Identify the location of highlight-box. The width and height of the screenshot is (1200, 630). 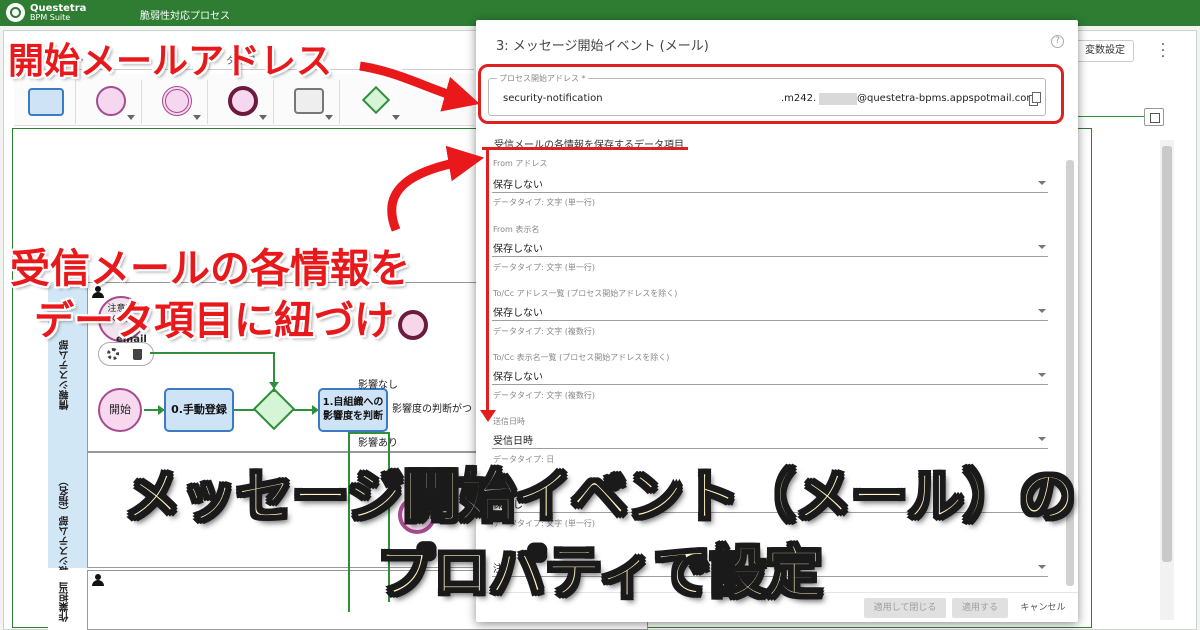
(771, 94).